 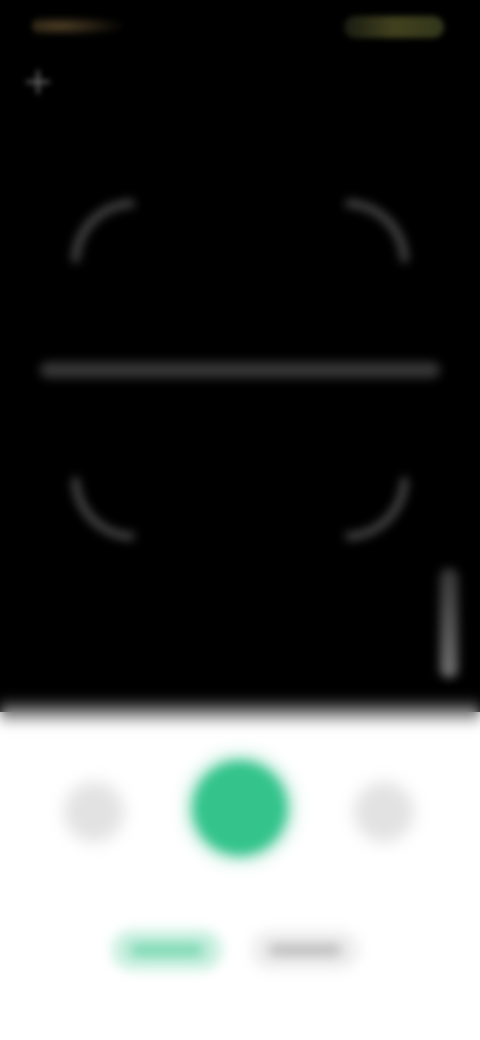 I want to click on status-battery-indicator, so click(x=394, y=27).